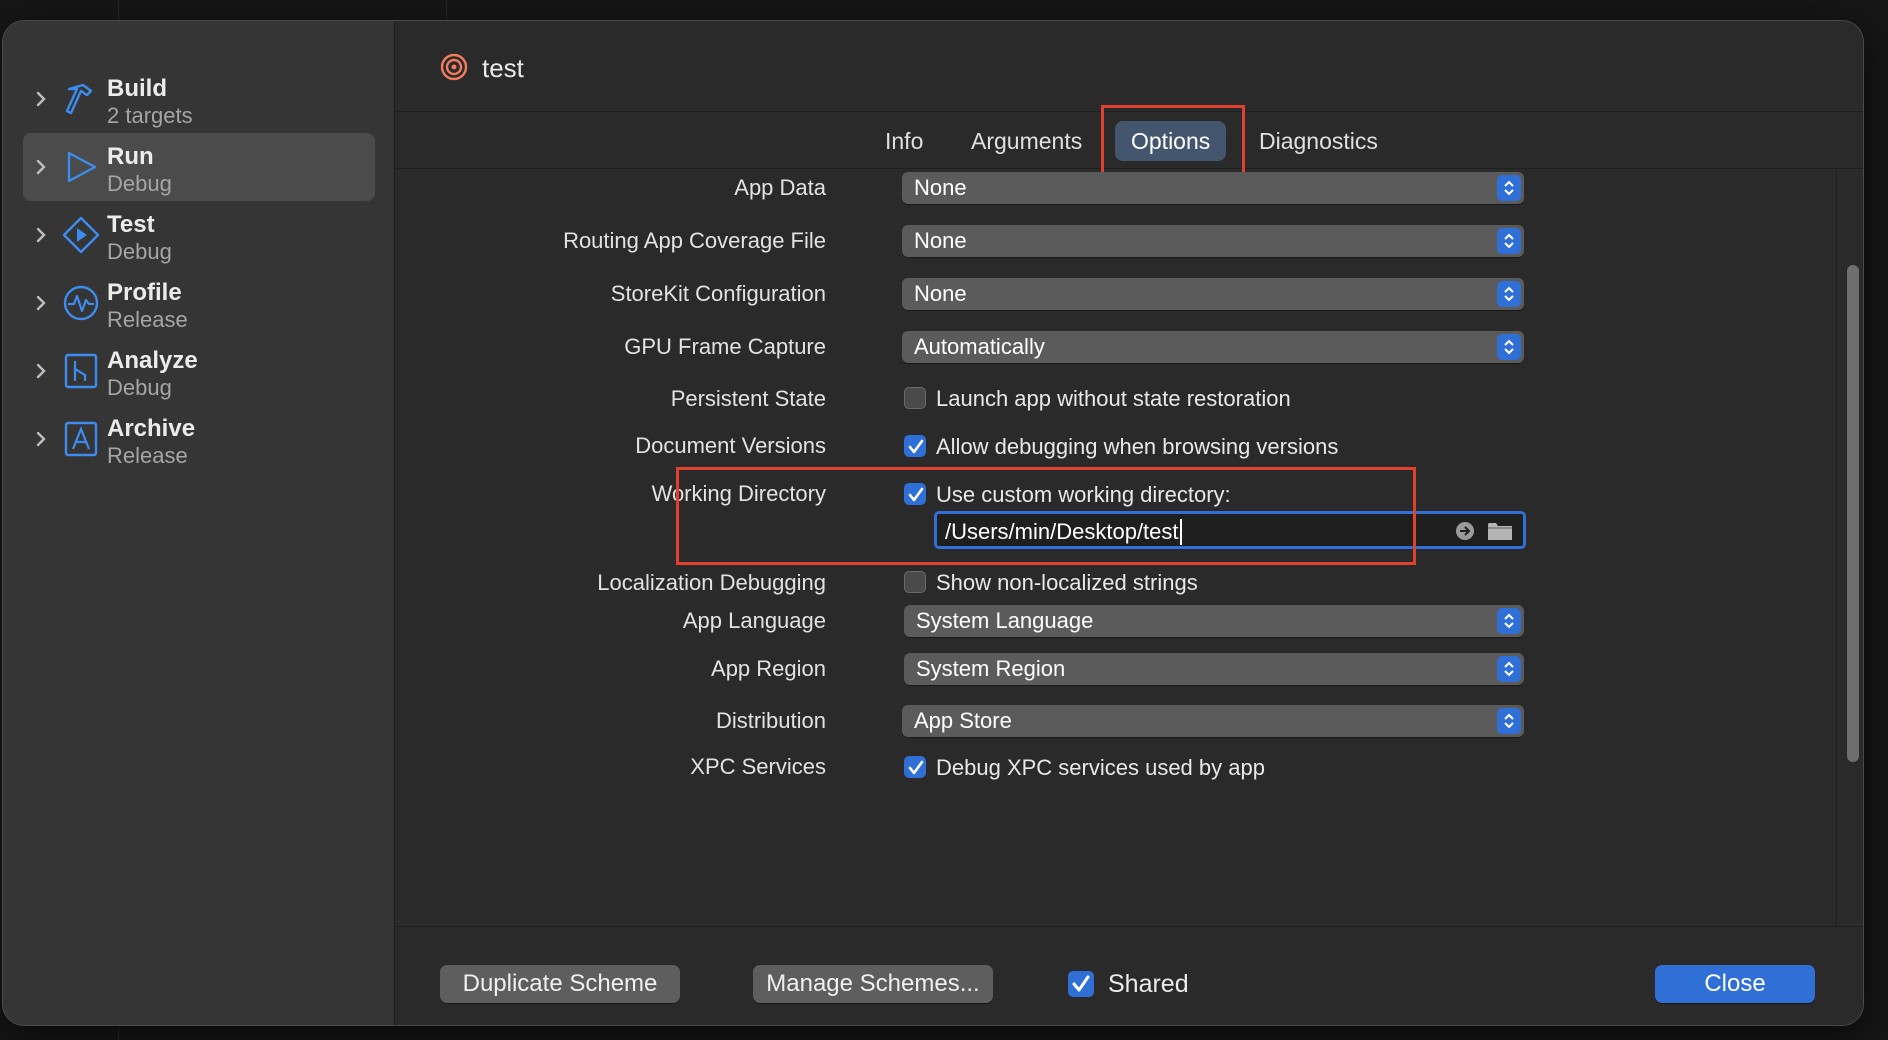 This screenshot has width=1888, height=1040. Describe the element at coordinates (694, 240) in the screenshot. I see `routing-coverage-label: Routing App Coverage File` at that location.